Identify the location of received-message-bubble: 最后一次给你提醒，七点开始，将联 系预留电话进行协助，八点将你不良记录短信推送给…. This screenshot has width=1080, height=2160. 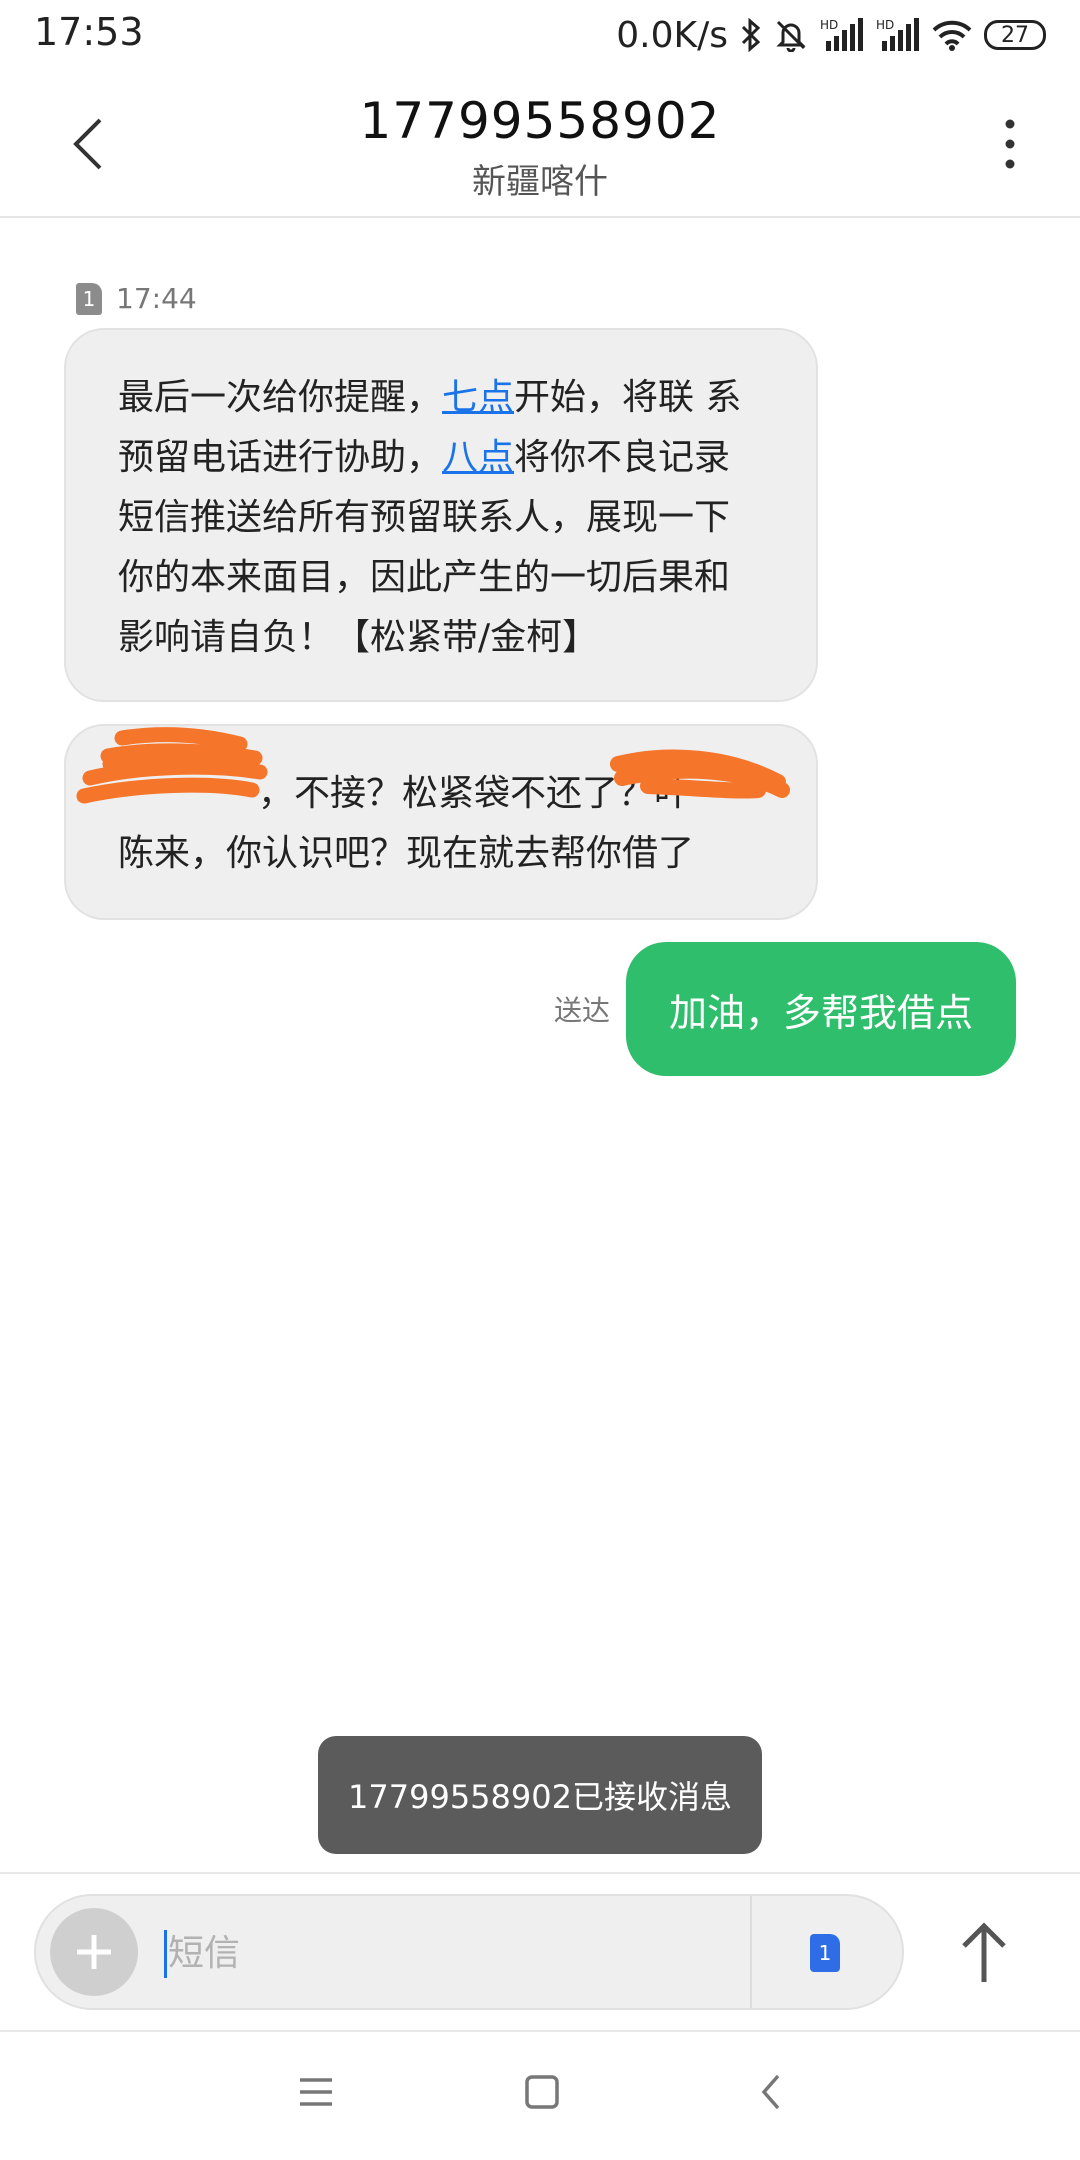
(441, 515).